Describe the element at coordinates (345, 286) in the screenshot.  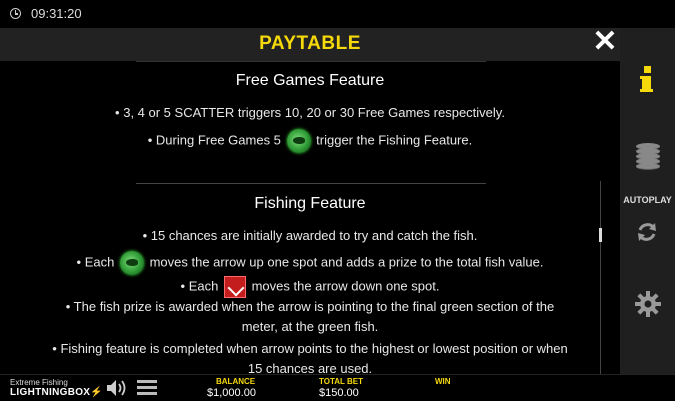
I see `fishing-line-3-end: moves the arrow down one spot.` at that location.